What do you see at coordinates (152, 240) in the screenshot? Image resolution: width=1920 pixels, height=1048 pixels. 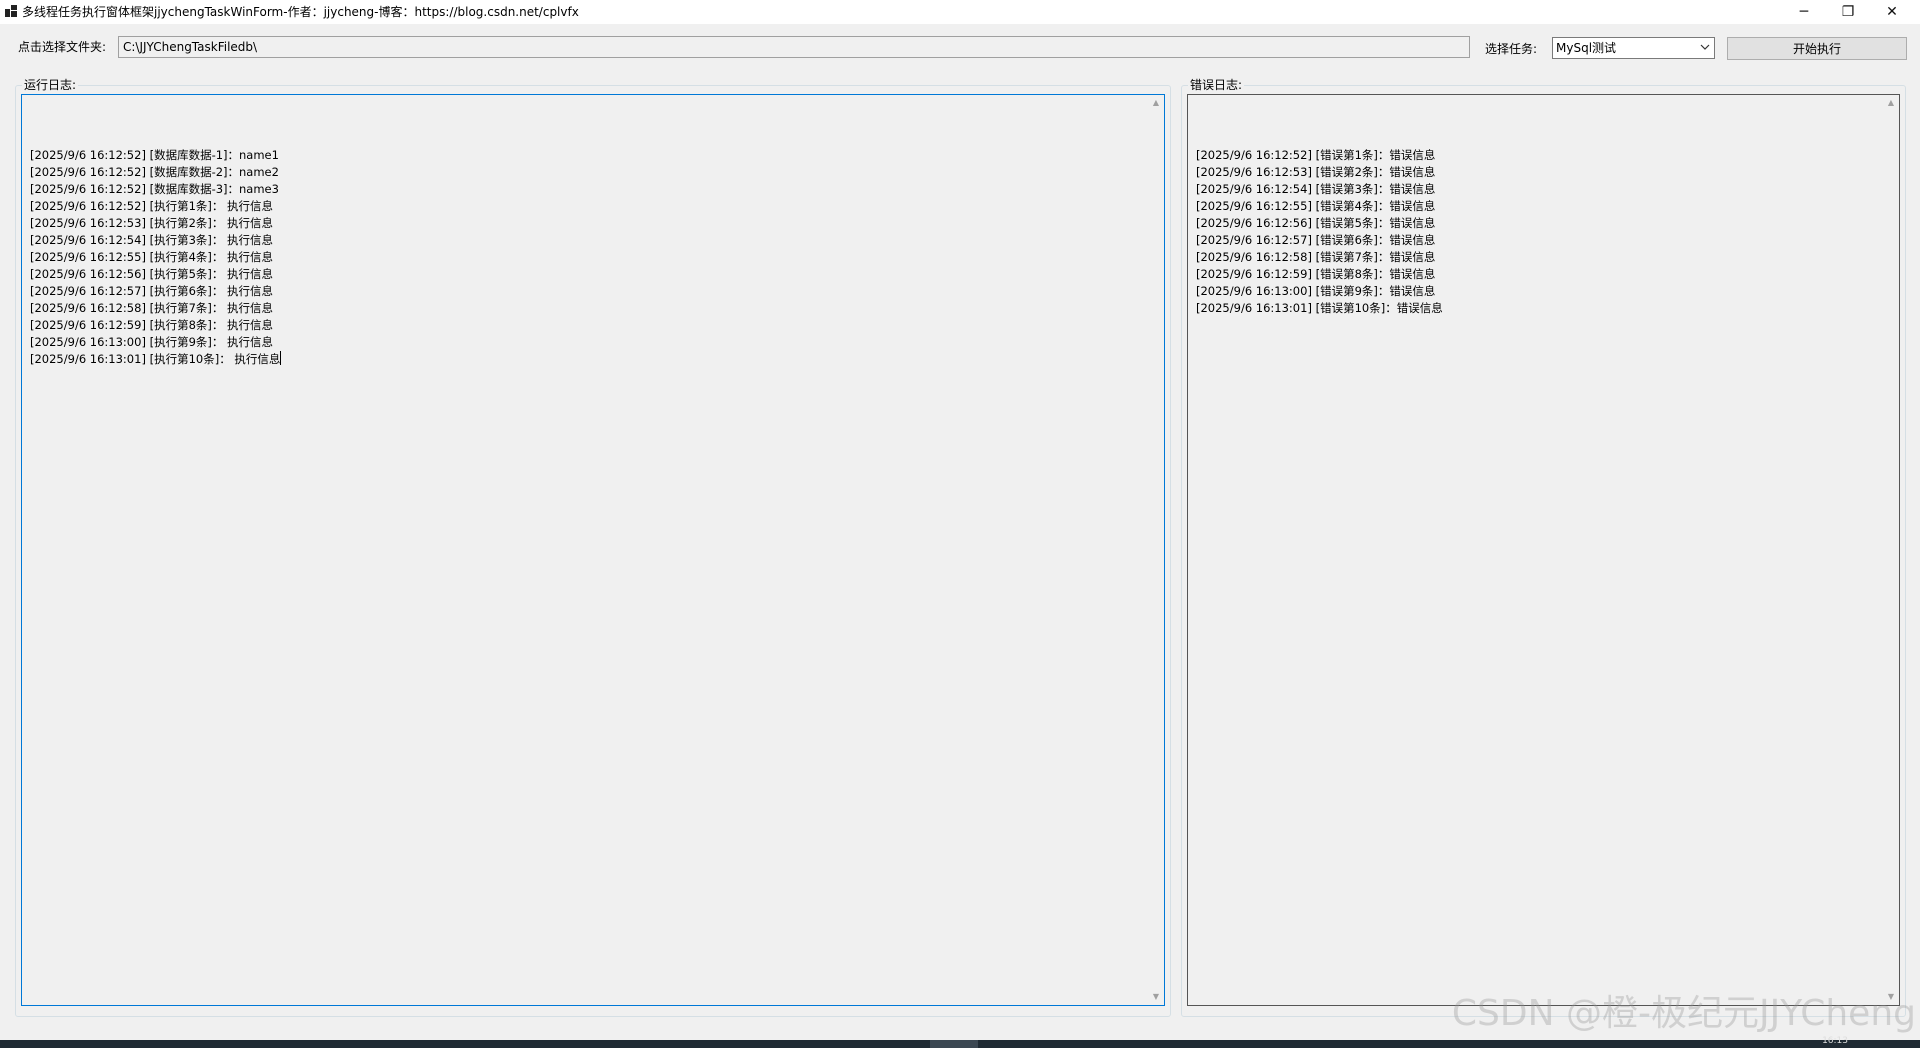 I see `log-line: [2025/9/6 16:12:54] [执行第3条]： 执行信息` at bounding box center [152, 240].